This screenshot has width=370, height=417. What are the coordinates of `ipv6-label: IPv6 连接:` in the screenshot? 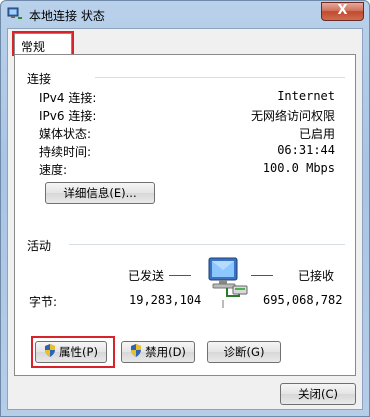 It's located at (68, 116).